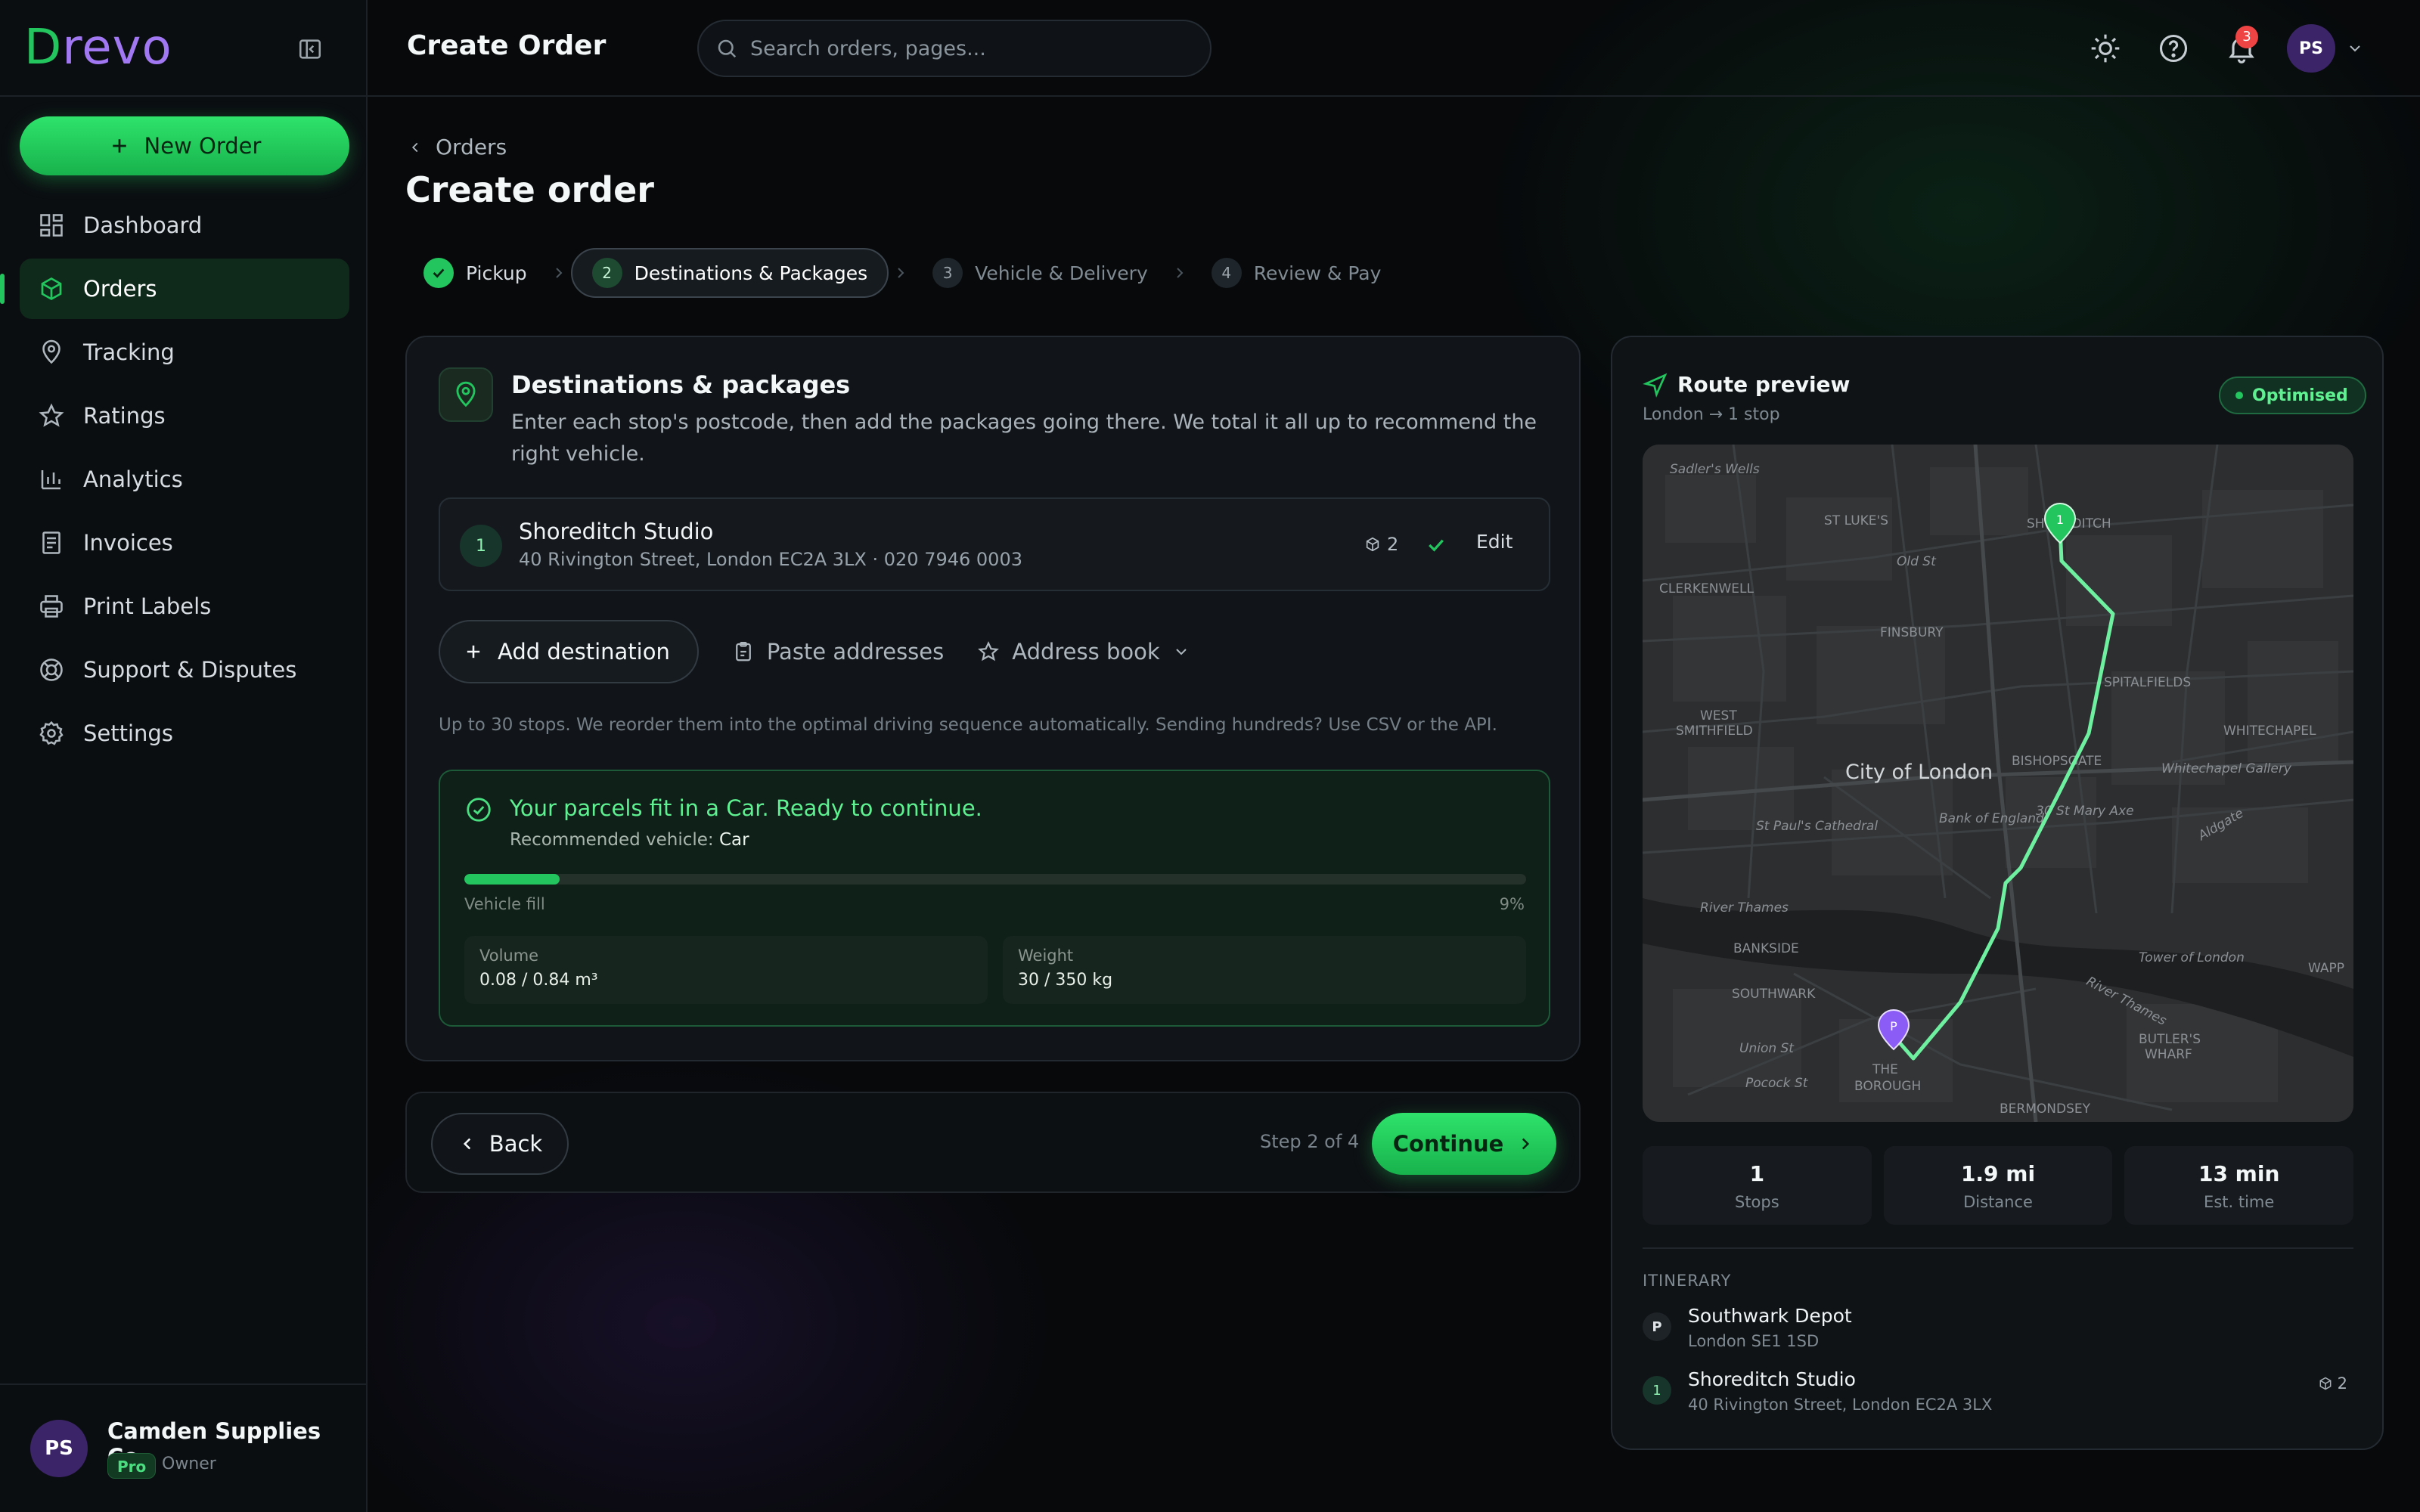 Image resolution: width=2420 pixels, height=1512 pixels. Describe the element at coordinates (507, 46) in the screenshot. I see `header-title: Create Order` at that location.